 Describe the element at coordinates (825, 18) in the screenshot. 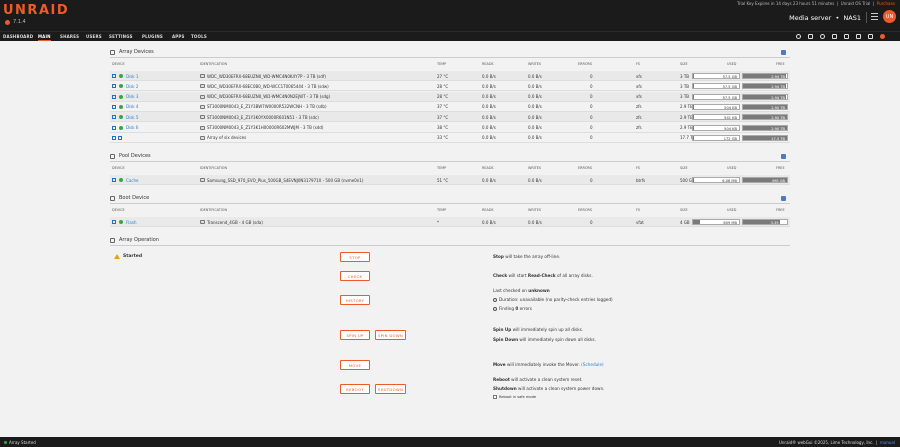

I see `server-name: Media server • NAS1` at that location.